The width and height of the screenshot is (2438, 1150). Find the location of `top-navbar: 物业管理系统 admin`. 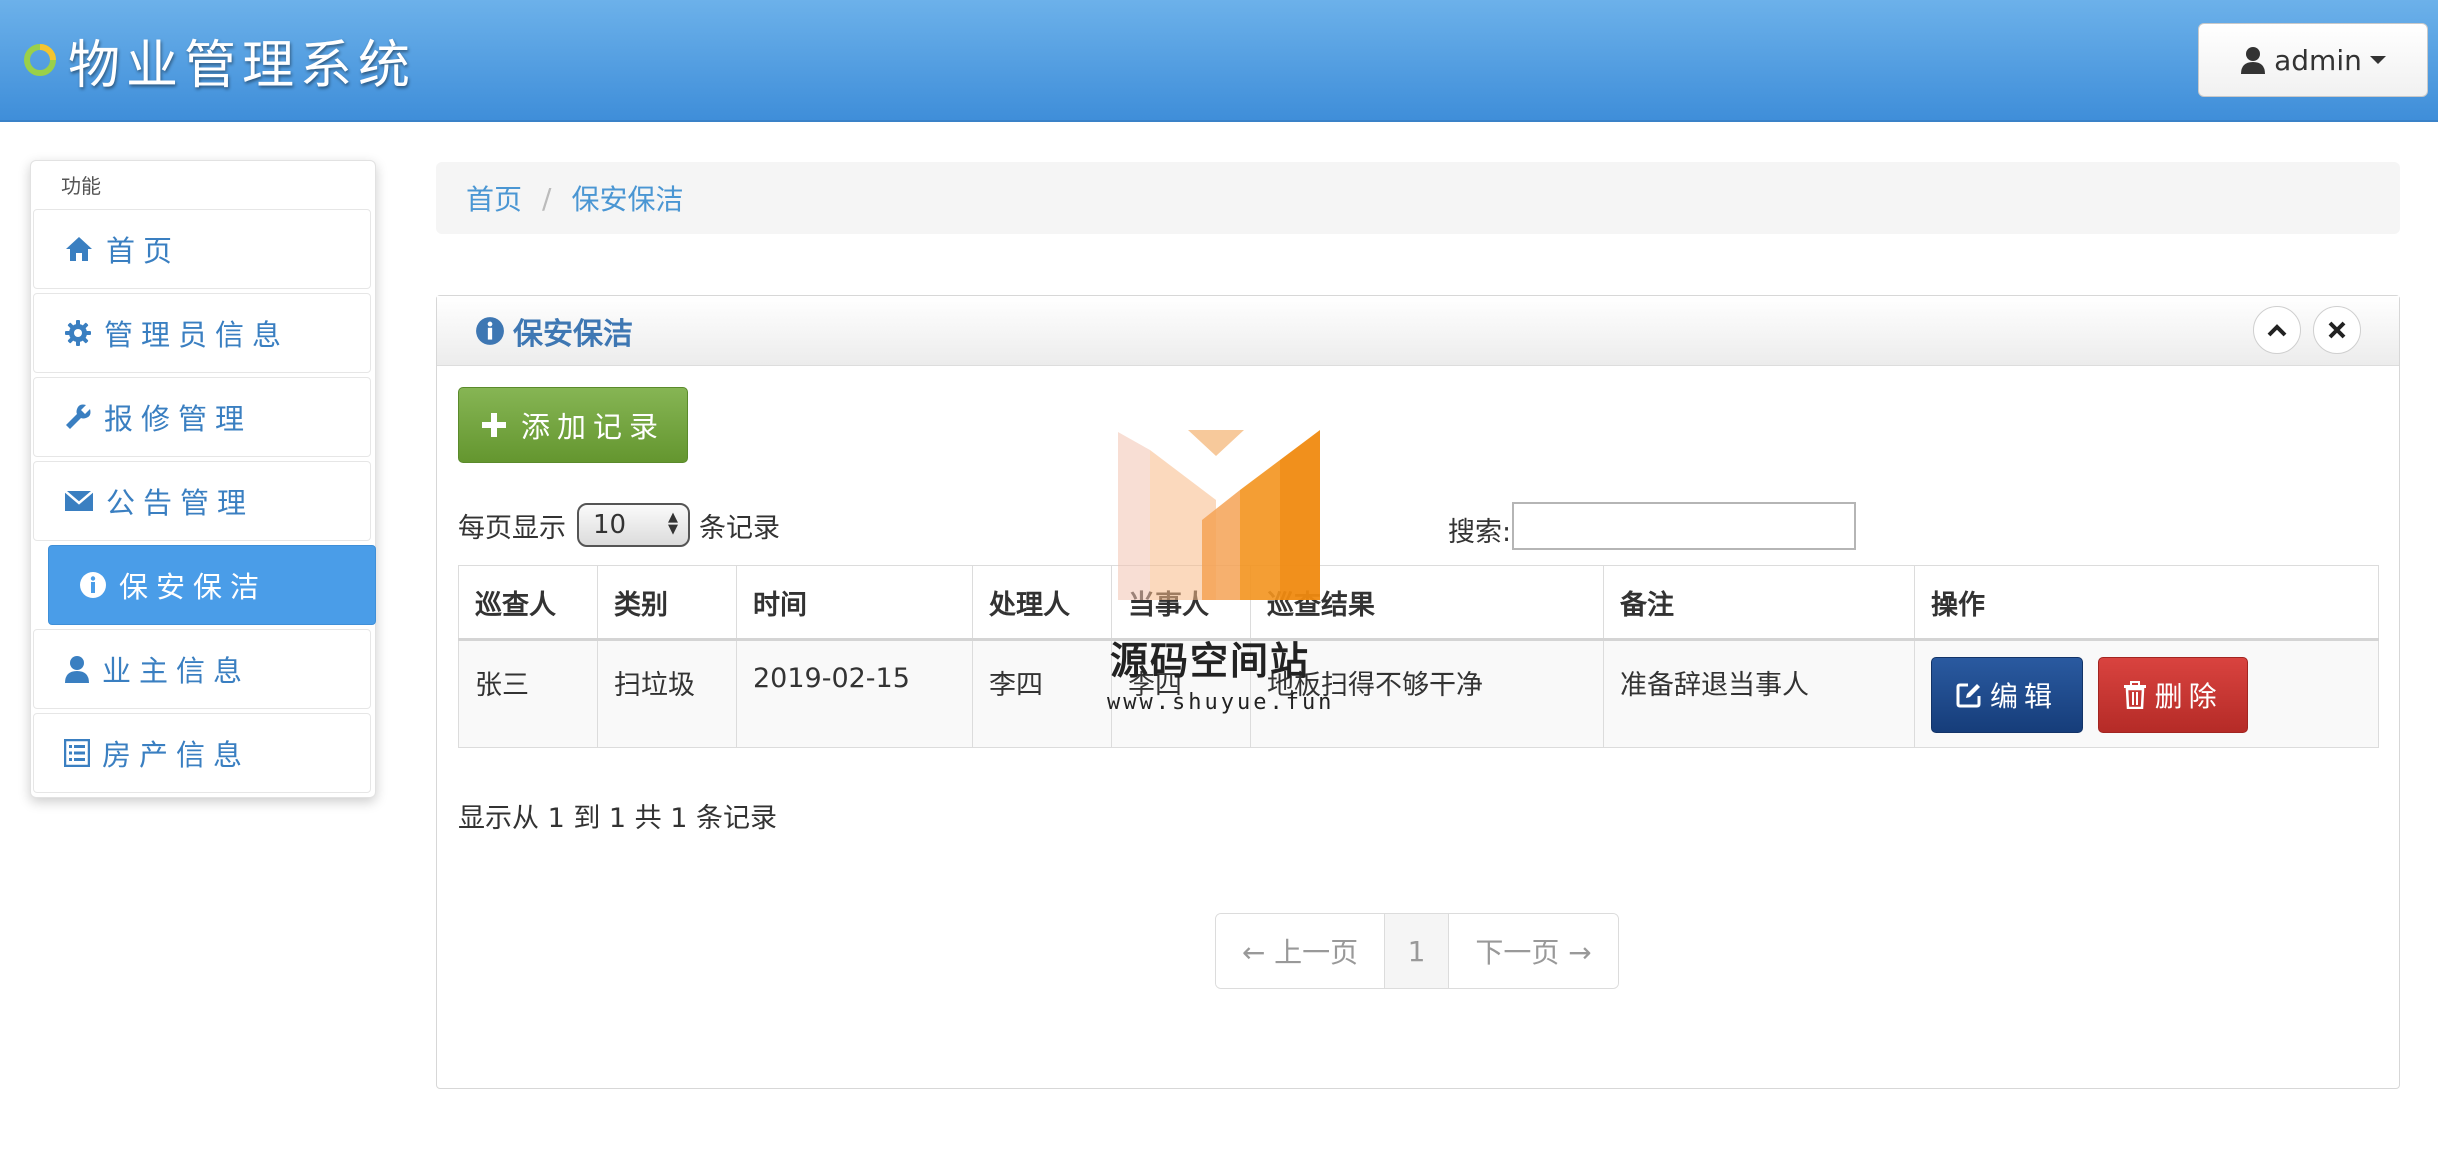

top-navbar: 物业管理系统 admin is located at coordinates (1219, 61).